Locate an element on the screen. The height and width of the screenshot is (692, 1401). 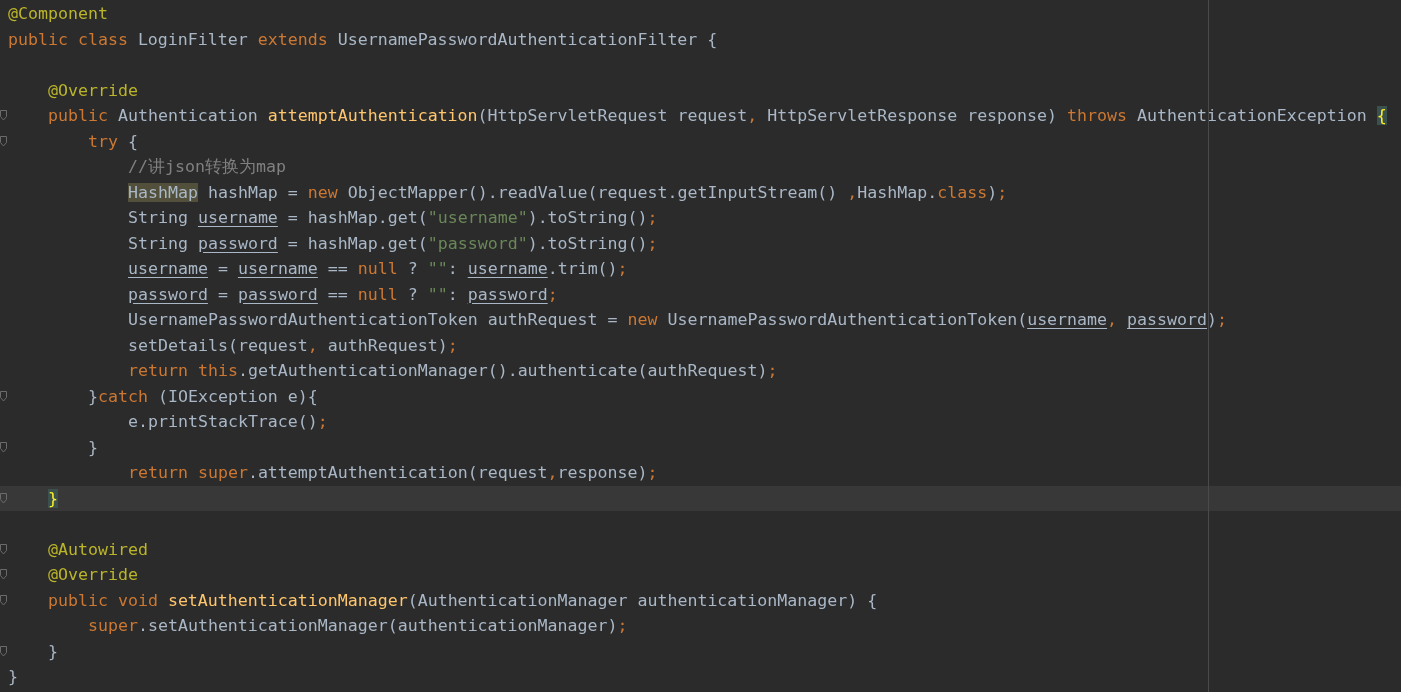
code-line: @Component is located at coordinates (58, 14).